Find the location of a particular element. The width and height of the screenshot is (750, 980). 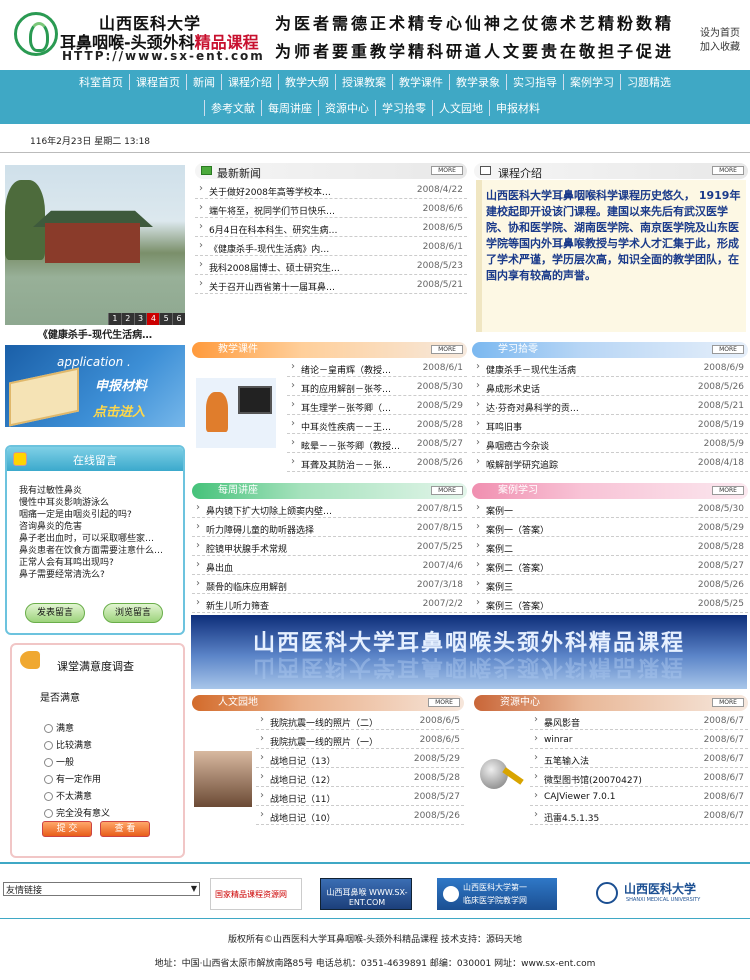

humanities-more-button: MORE is located at coordinates (444, 702).